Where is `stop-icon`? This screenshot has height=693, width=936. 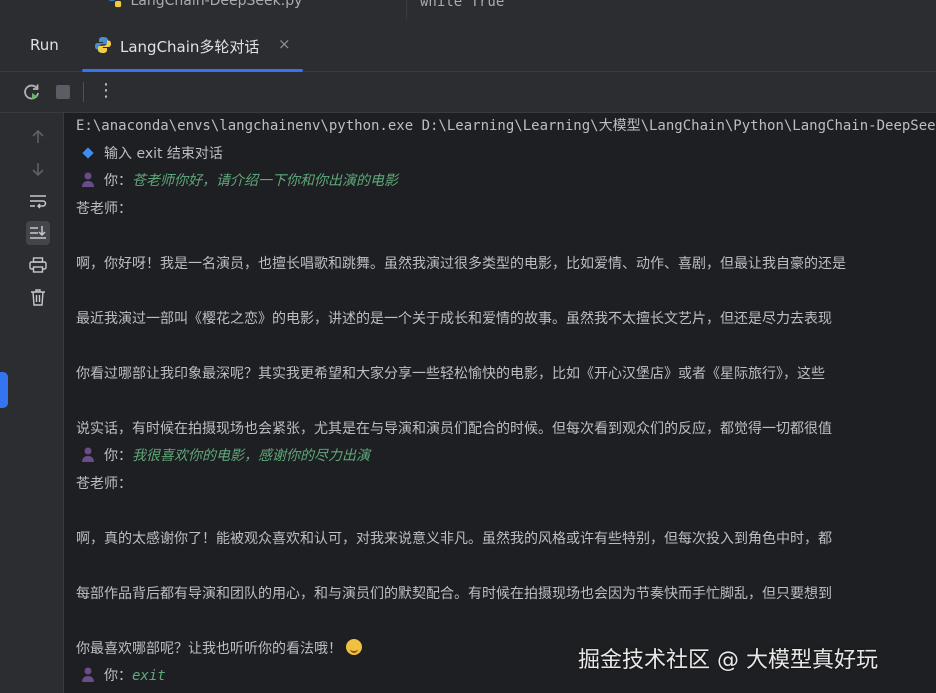 stop-icon is located at coordinates (63, 92).